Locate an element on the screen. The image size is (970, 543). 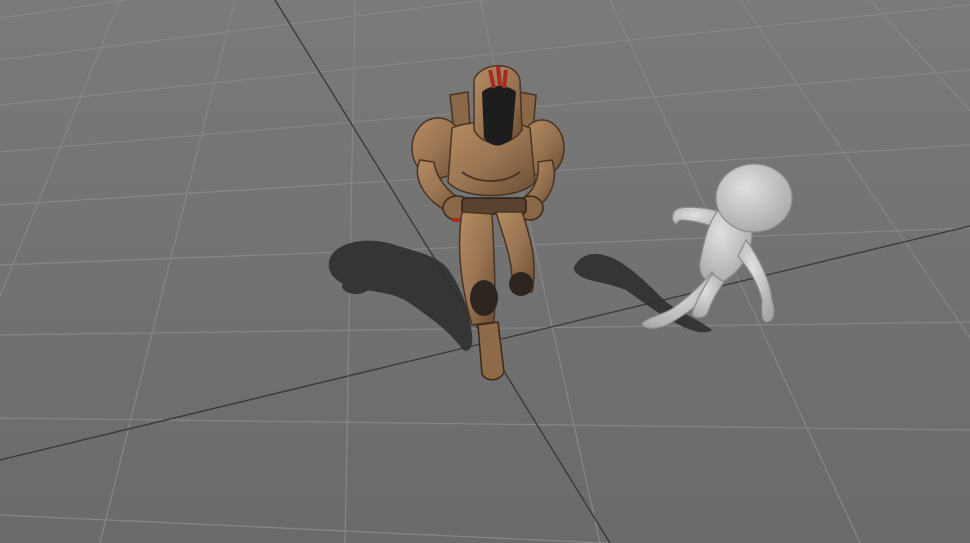
soldier-knee-left is located at coordinates (484, 298).